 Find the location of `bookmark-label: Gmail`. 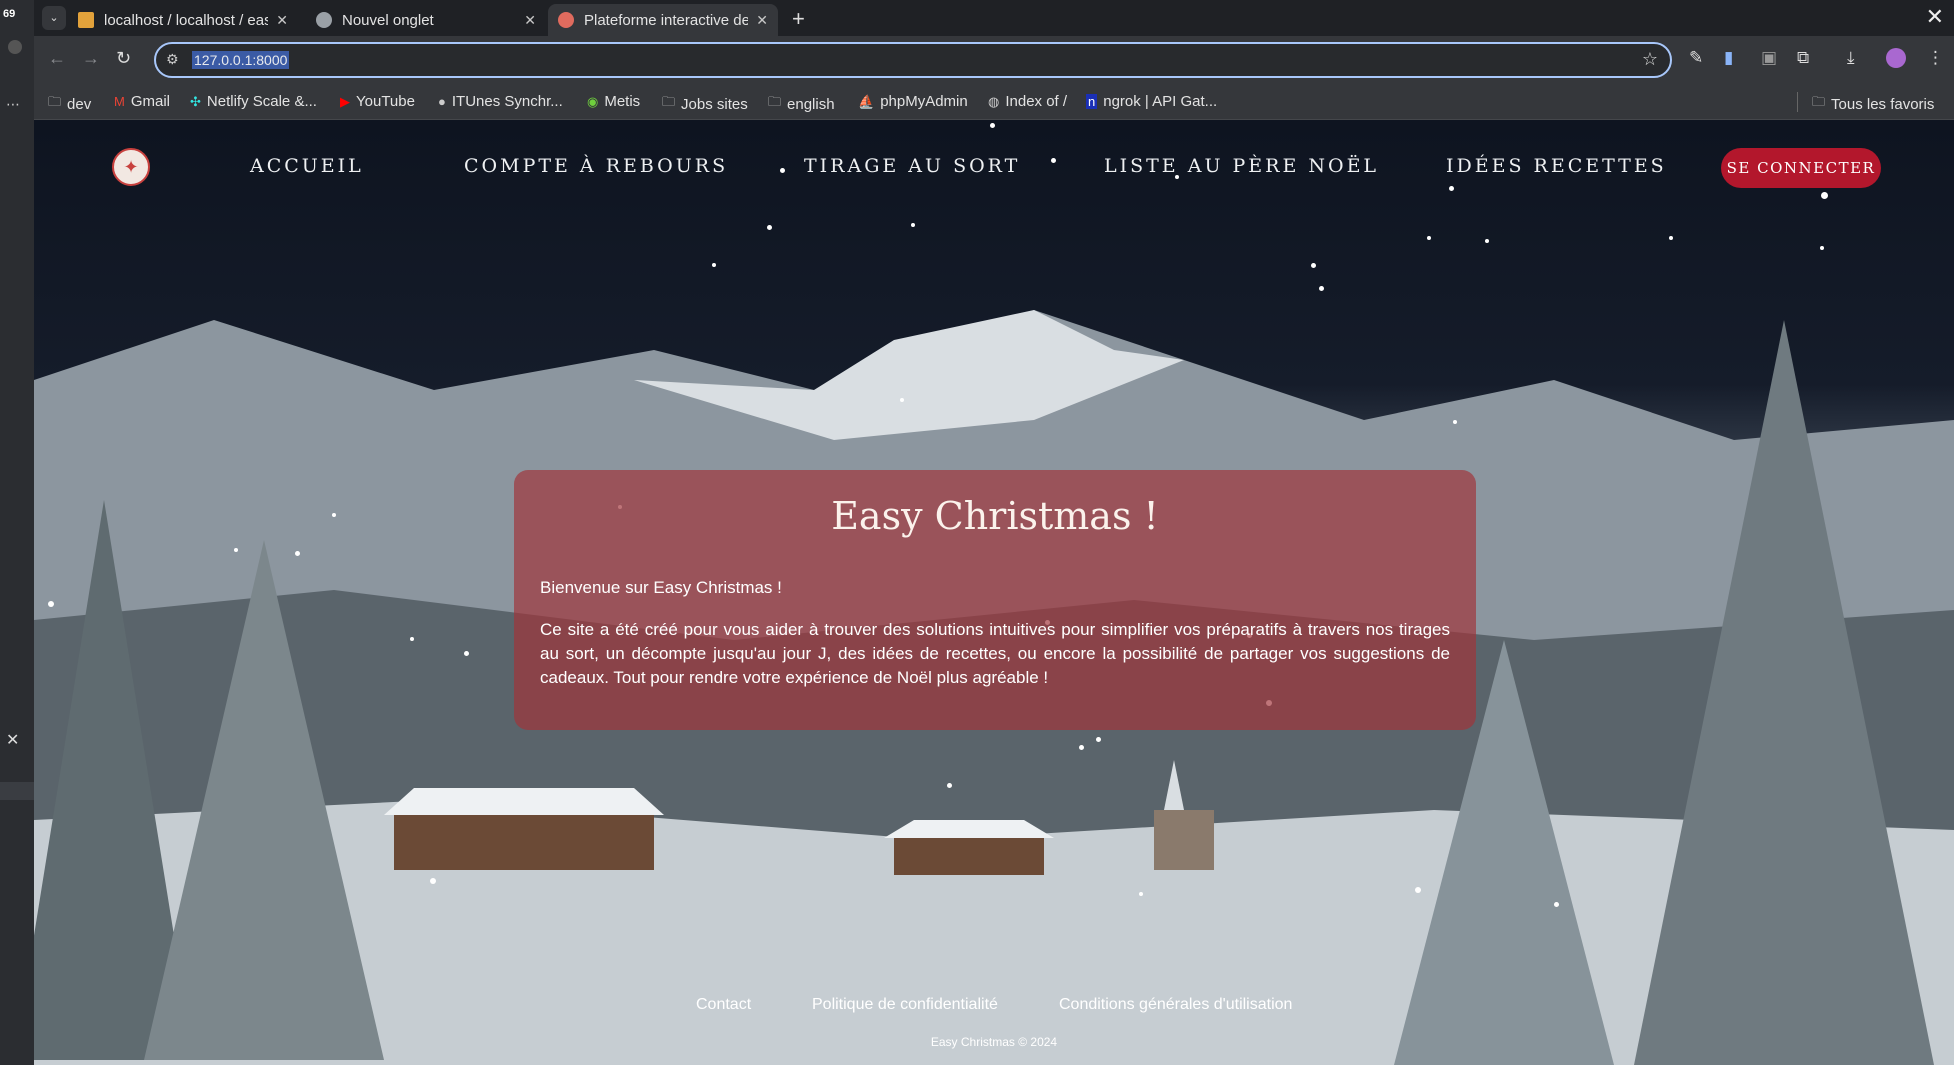

bookmark-label: Gmail is located at coordinates (150, 101).